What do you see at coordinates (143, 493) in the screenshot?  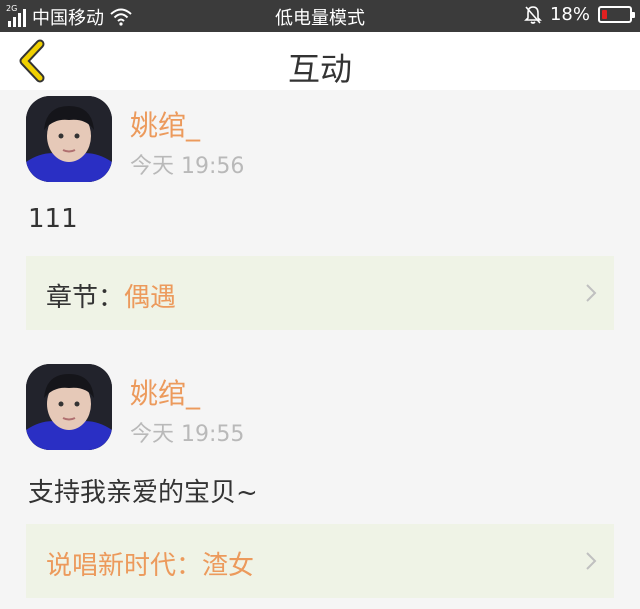 I see `comment-text: 支持我亲爱的宝贝~` at bounding box center [143, 493].